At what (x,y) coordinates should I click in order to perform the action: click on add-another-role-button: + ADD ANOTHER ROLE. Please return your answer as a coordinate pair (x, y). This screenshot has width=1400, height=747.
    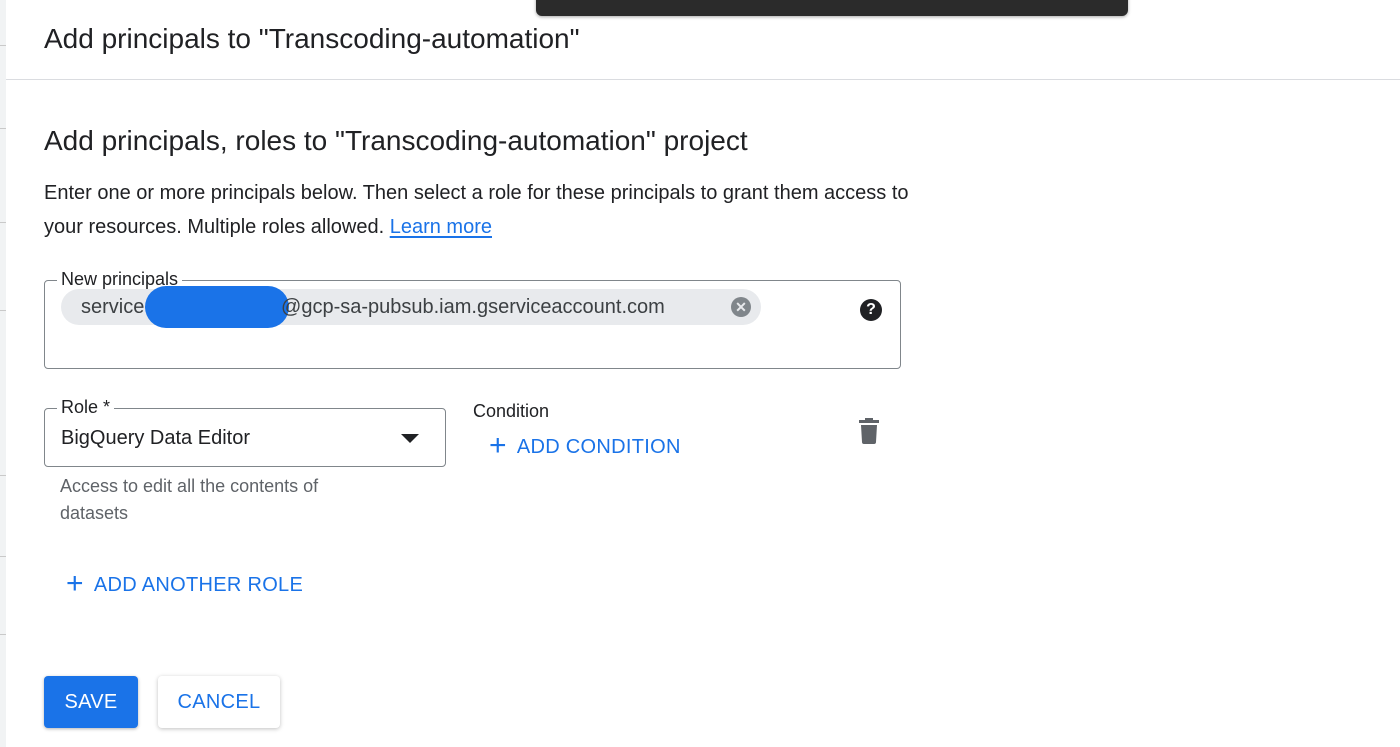
    Looking at the image, I should click on (185, 583).